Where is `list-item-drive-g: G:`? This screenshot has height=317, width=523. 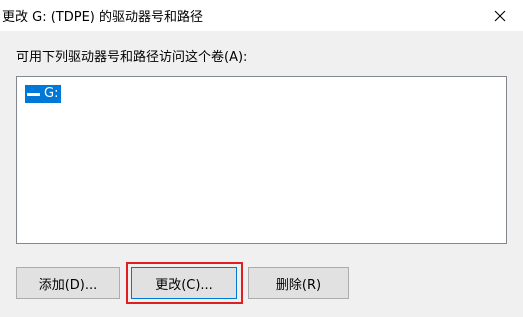 list-item-drive-g: G: is located at coordinates (43, 94).